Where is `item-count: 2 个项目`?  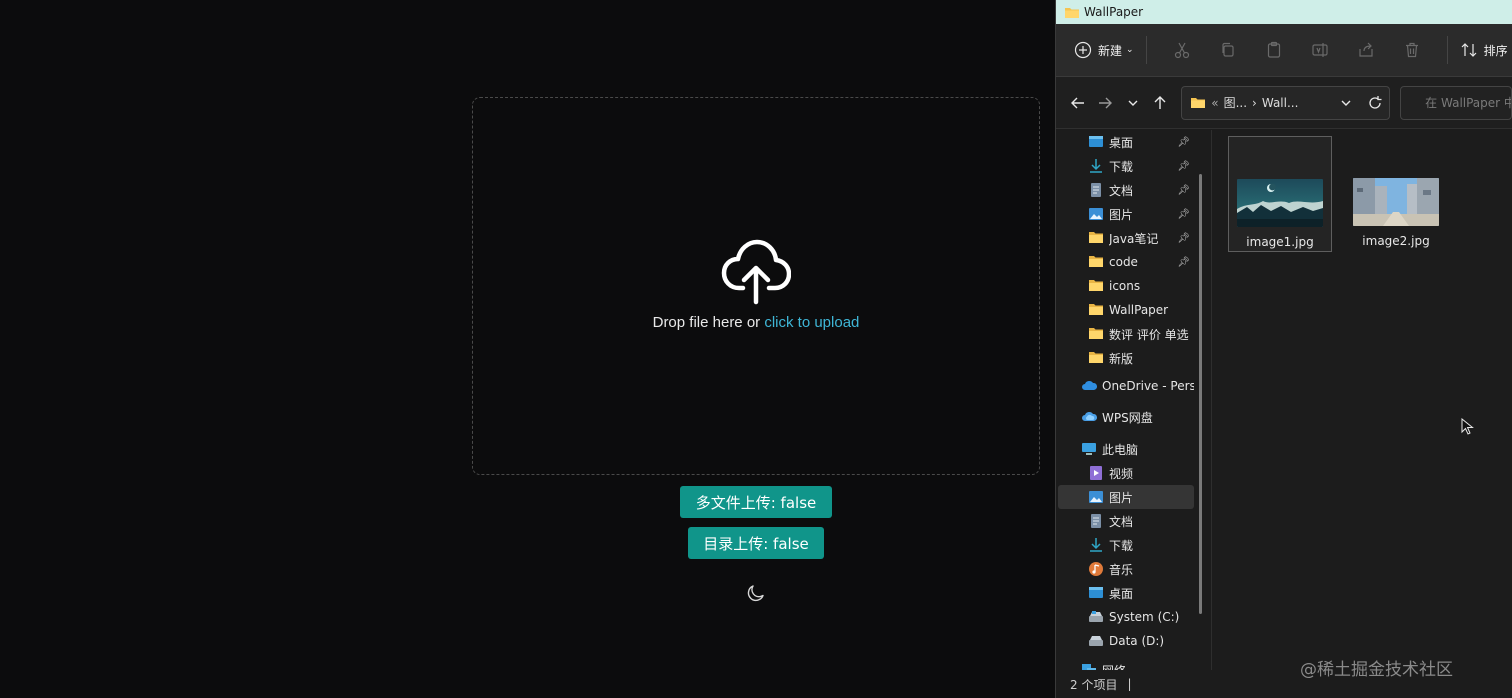 item-count: 2 个项目 is located at coordinates (1094, 684).